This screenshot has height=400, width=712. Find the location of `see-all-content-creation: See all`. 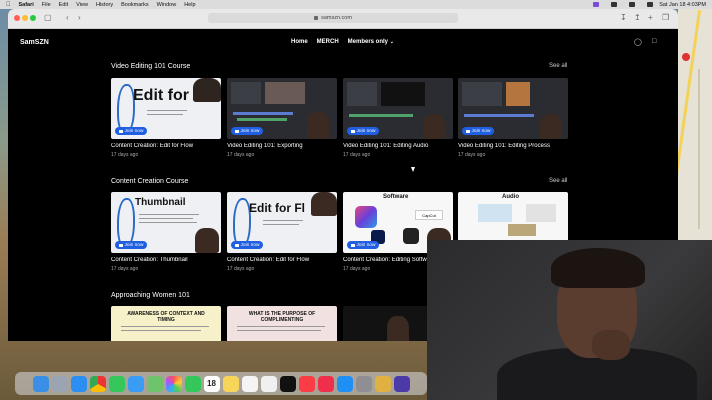

see-all-content-creation: See all is located at coordinates (558, 181).